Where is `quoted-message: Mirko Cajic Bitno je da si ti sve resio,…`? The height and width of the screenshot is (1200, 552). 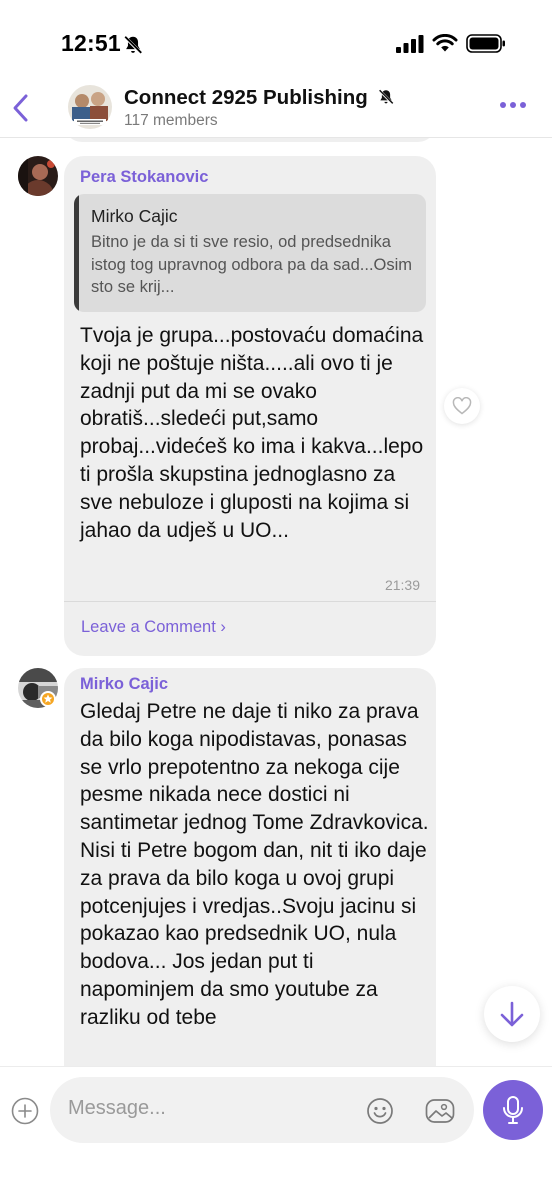
quoted-message: Mirko Cajic Bitno je da si ti sve resio,… is located at coordinates (250, 253).